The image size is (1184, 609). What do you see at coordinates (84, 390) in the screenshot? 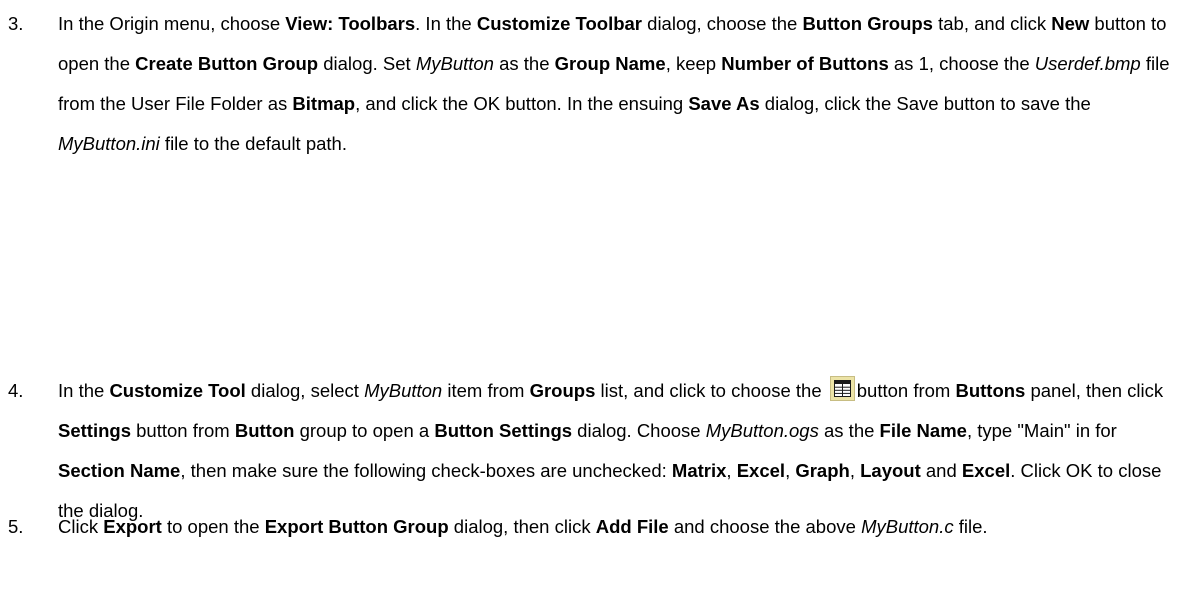
I see `text-run: In the` at bounding box center [84, 390].